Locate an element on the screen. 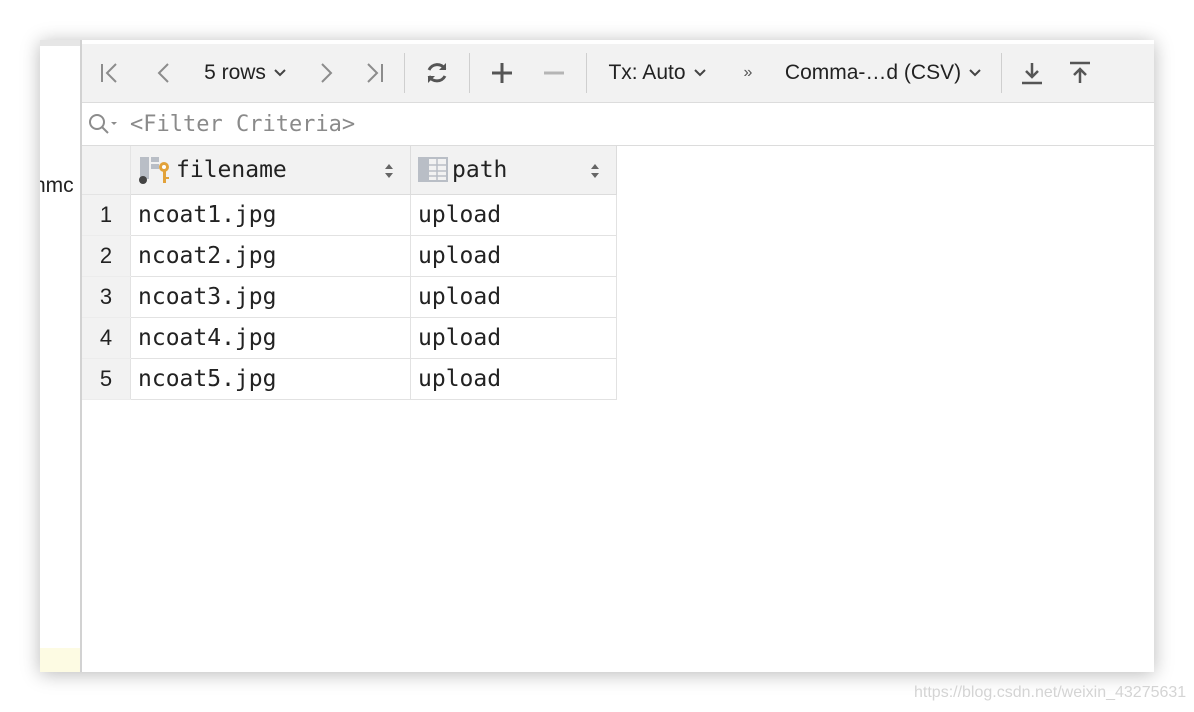 Image resolution: width=1194 pixels, height=712 pixels. search-icon is located at coordinates (103, 124).